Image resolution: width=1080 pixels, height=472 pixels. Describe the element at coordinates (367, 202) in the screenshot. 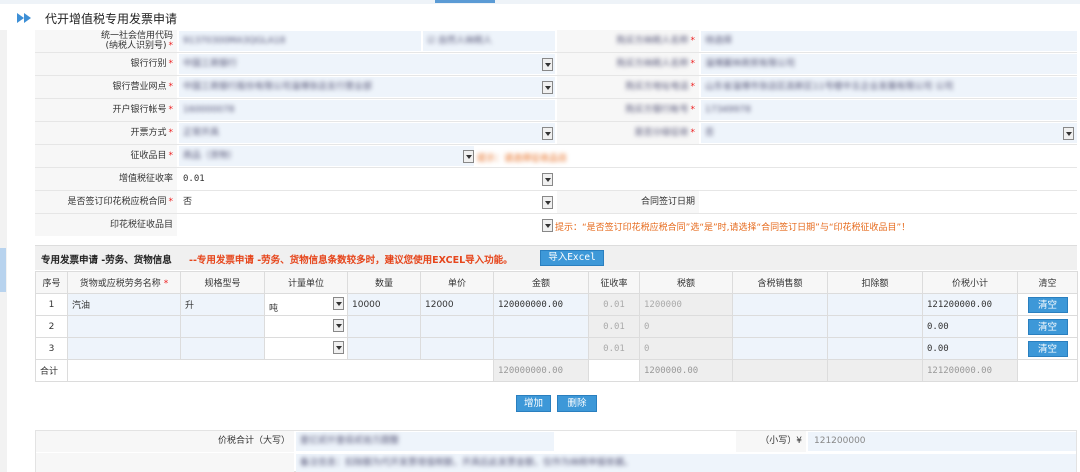

I see `stamp-contract-select: 否` at that location.